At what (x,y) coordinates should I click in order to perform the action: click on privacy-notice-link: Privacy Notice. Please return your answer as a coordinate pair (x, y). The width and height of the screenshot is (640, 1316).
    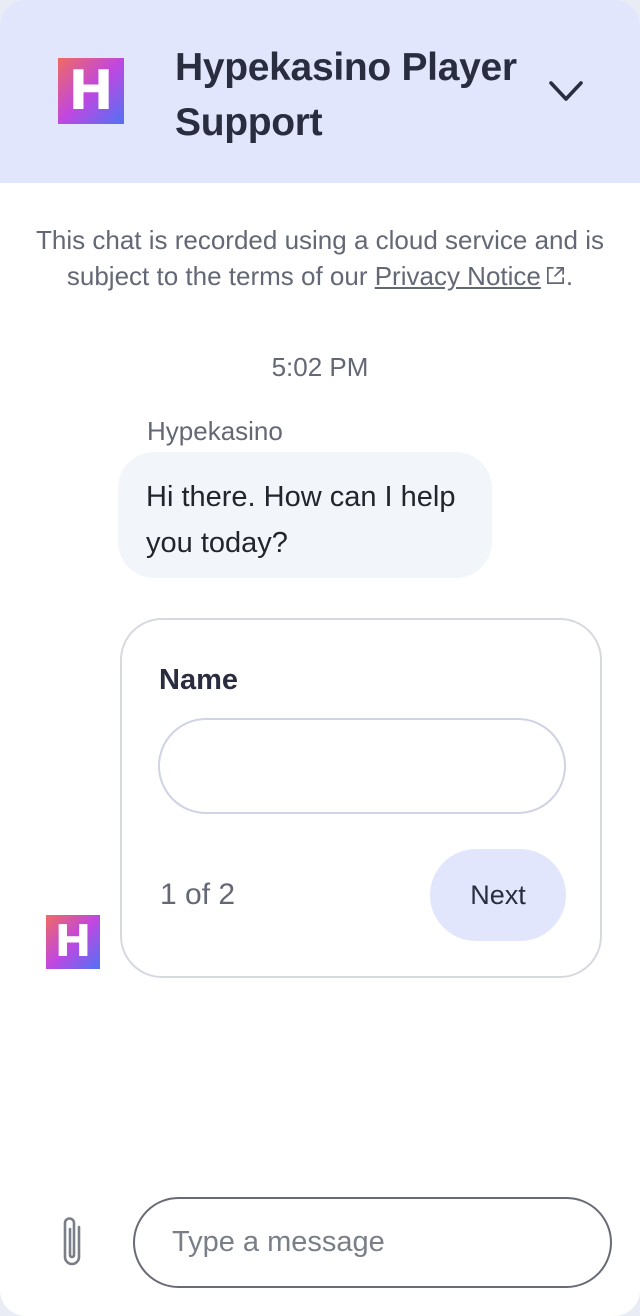
    Looking at the image, I should click on (470, 276).